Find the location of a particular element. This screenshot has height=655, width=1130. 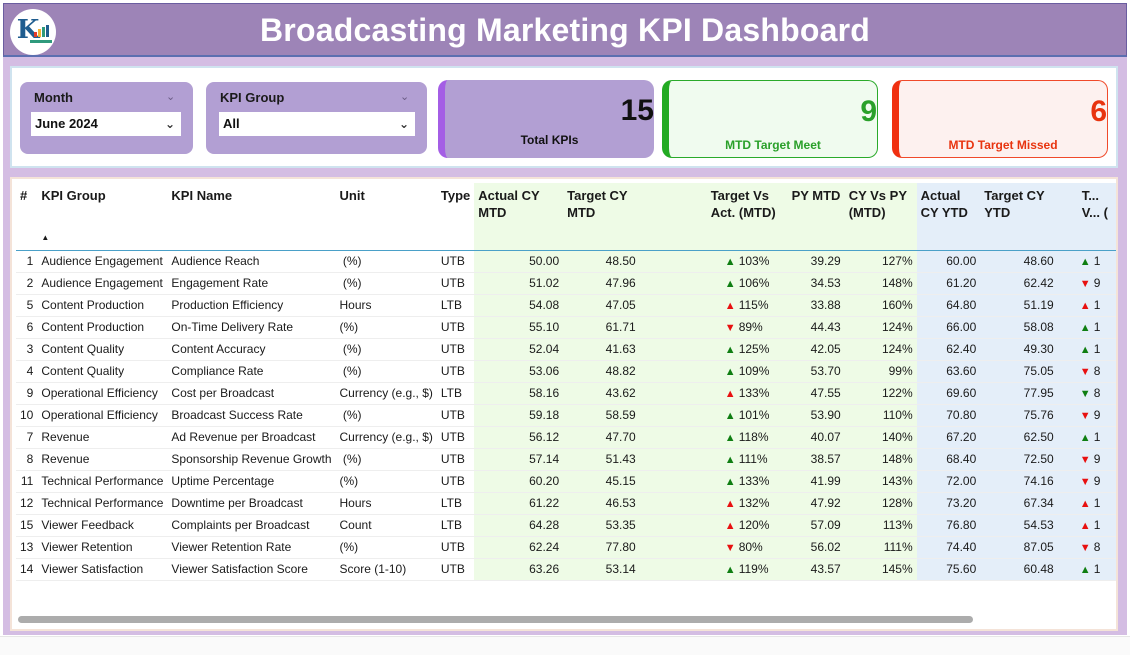

col-header-actual-cy-ytd: Actual CY YTD is located at coordinates (948, 217).